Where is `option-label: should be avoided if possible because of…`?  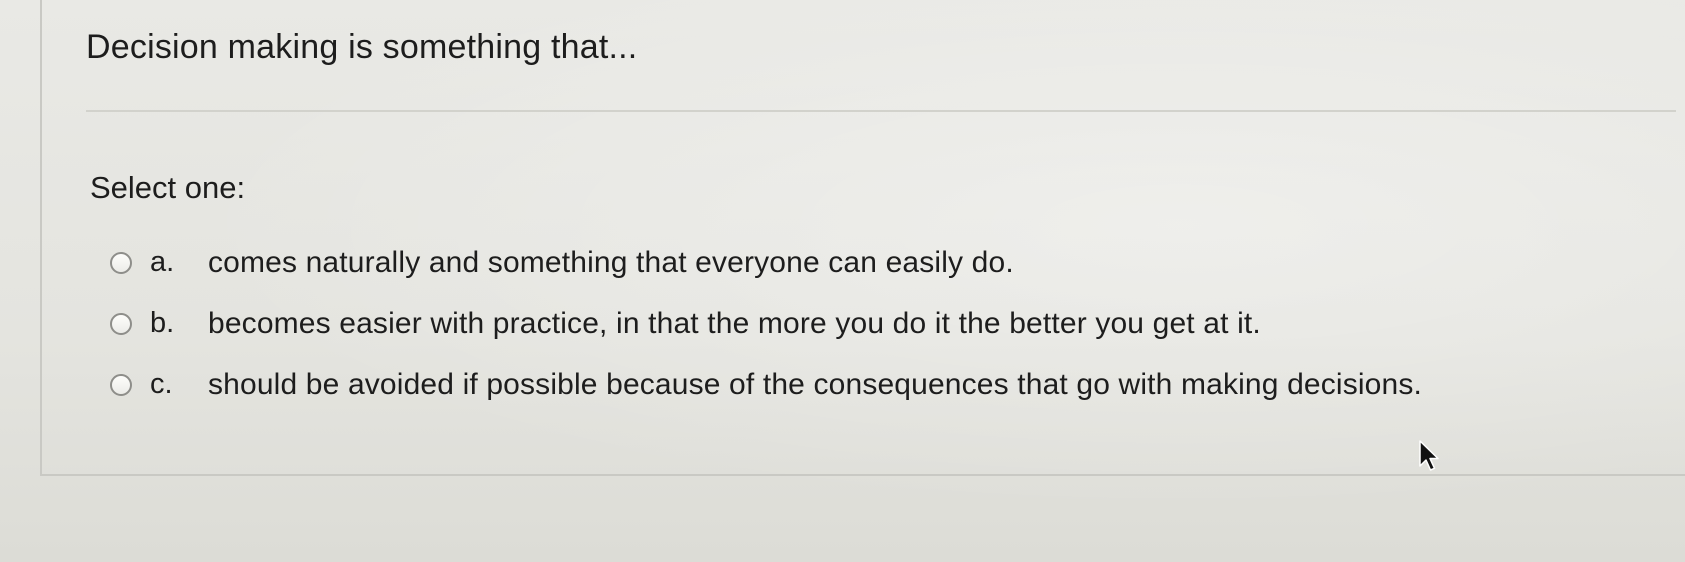 option-label: should be avoided if possible because of… is located at coordinates (815, 385).